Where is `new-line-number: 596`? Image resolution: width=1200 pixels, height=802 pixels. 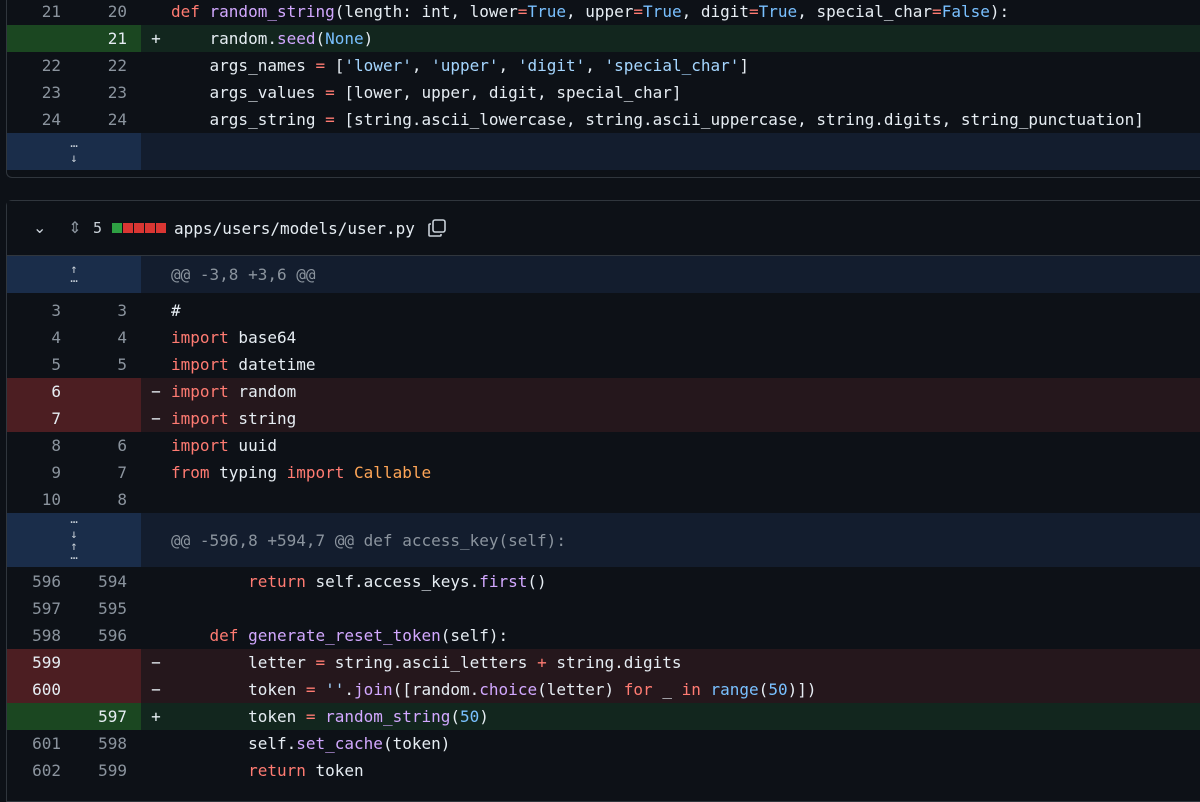 new-line-number: 596 is located at coordinates (106, 635).